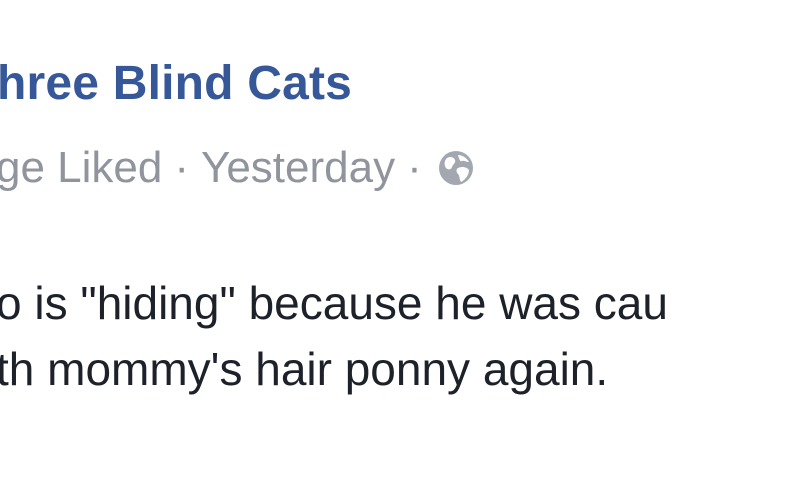 The width and height of the screenshot is (800, 503). What do you see at coordinates (456, 168) in the screenshot?
I see `globe-icon` at bounding box center [456, 168].